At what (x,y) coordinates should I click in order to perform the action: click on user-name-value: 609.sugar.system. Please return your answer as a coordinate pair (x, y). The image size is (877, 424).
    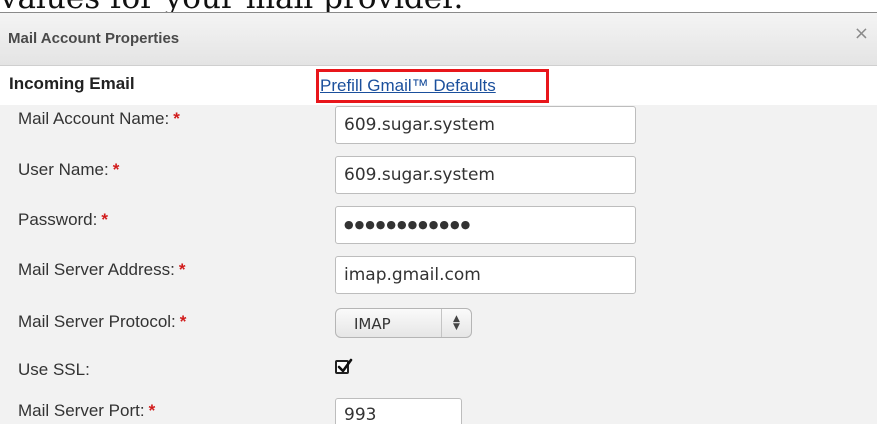
    Looking at the image, I should click on (419, 175).